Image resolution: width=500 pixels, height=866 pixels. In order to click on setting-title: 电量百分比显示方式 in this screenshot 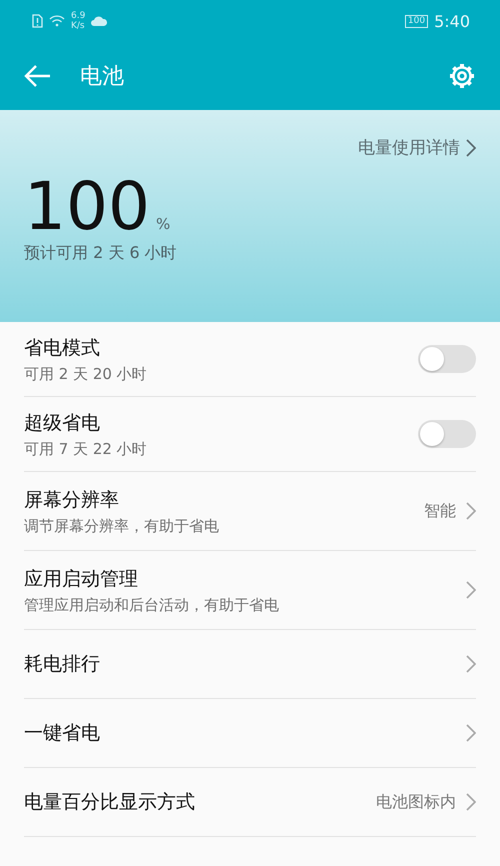, I will do `click(200, 802)`.